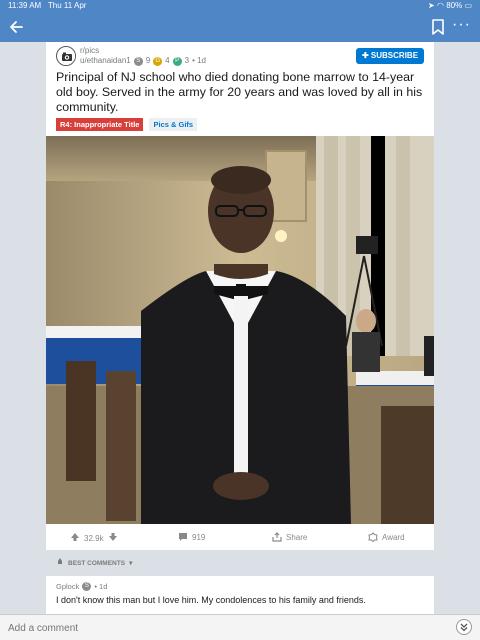  I want to click on comment-sort-dropdown: BEST COMMENTS ▾, so click(94, 563).